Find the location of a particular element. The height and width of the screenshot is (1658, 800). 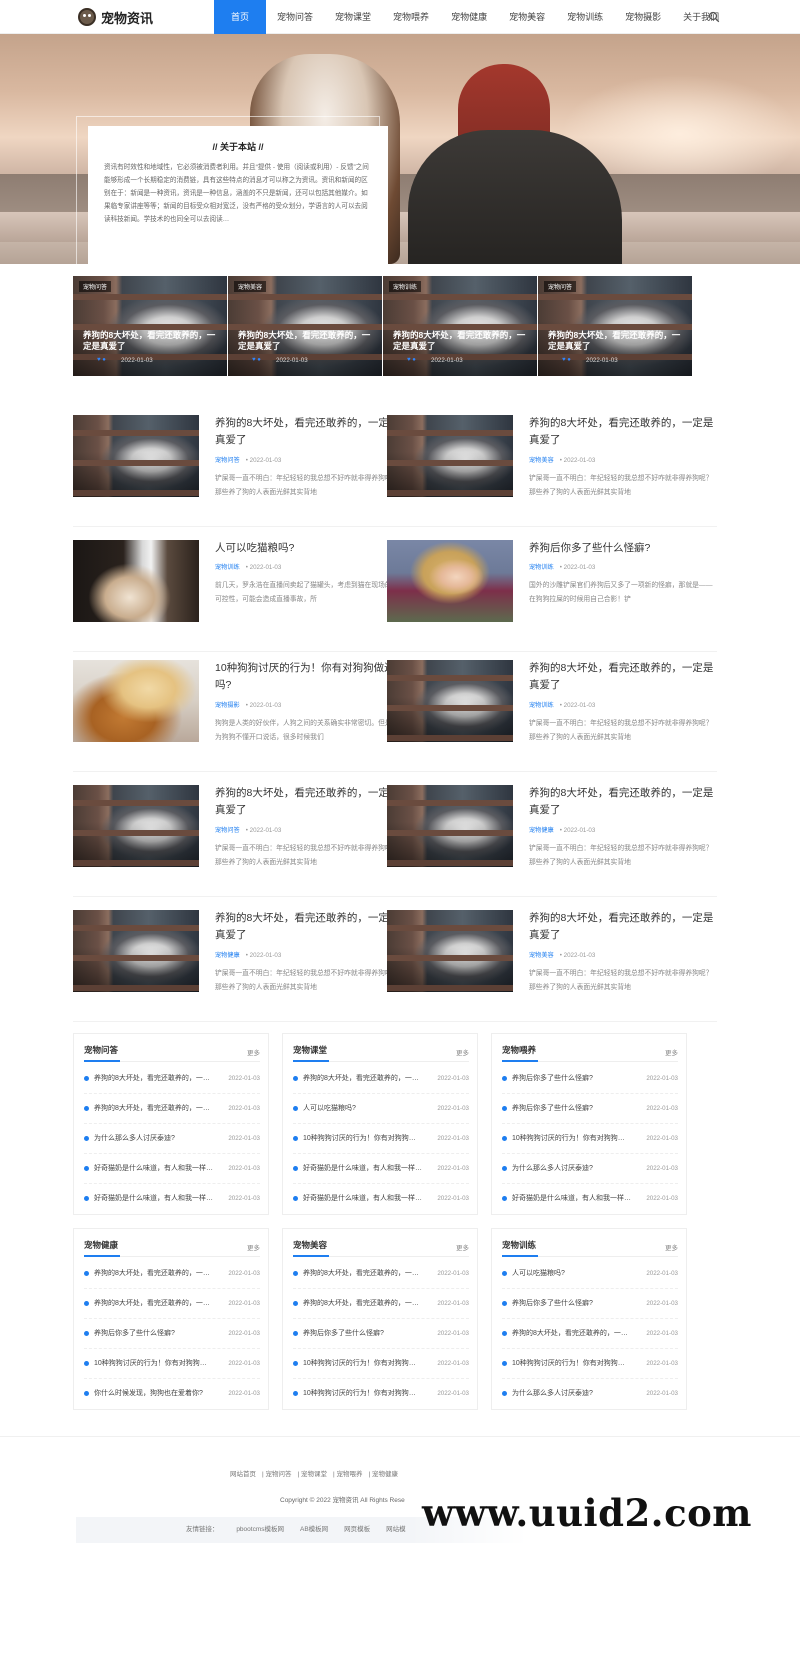

featured-card: 宠物美容 养狗的8大坏处，看完还敢养的，一定是真爱了 ♥ ● 2022-01-03 is located at coordinates (305, 326).